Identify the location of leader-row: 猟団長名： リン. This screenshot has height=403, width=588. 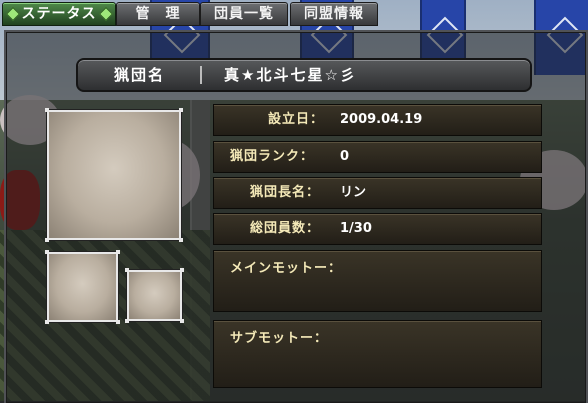
(377, 193).